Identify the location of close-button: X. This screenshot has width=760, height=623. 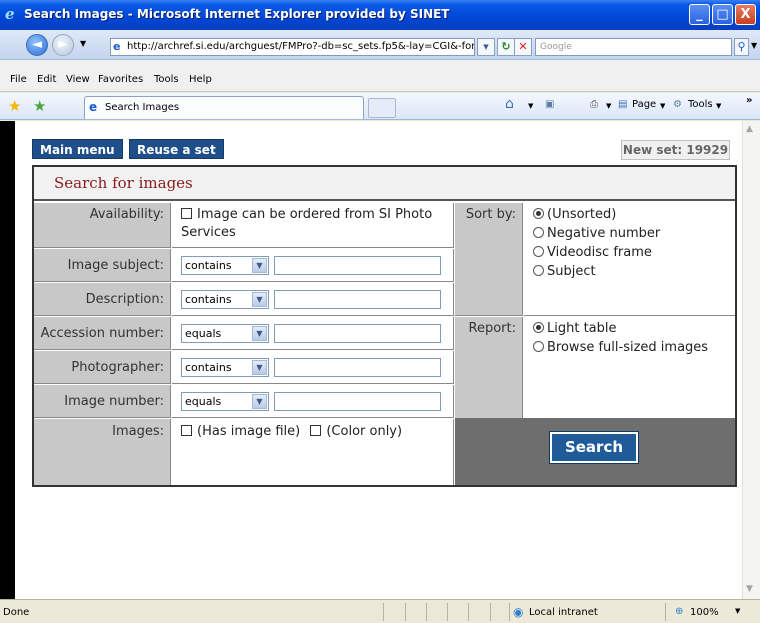
(745, 14).